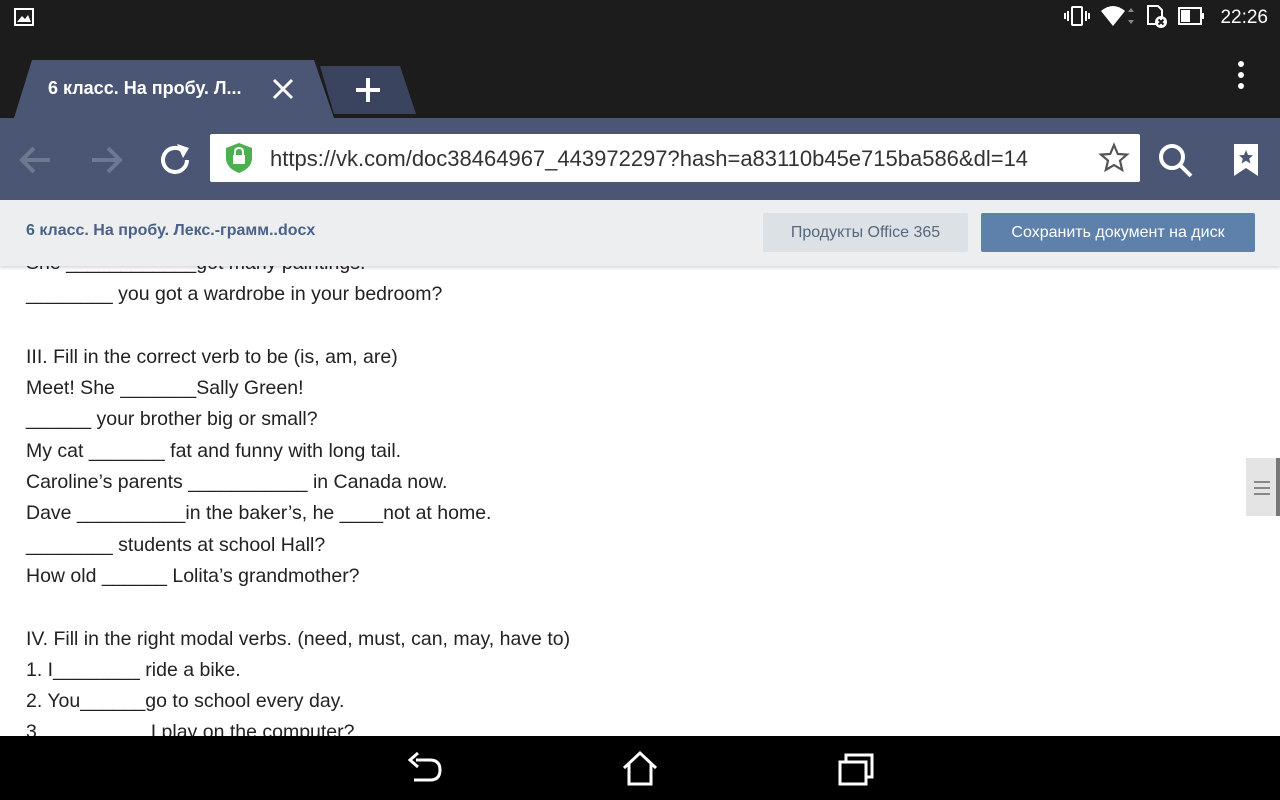  I want to click on document-line: 1. I________ ride a bike., so click(133, 669).